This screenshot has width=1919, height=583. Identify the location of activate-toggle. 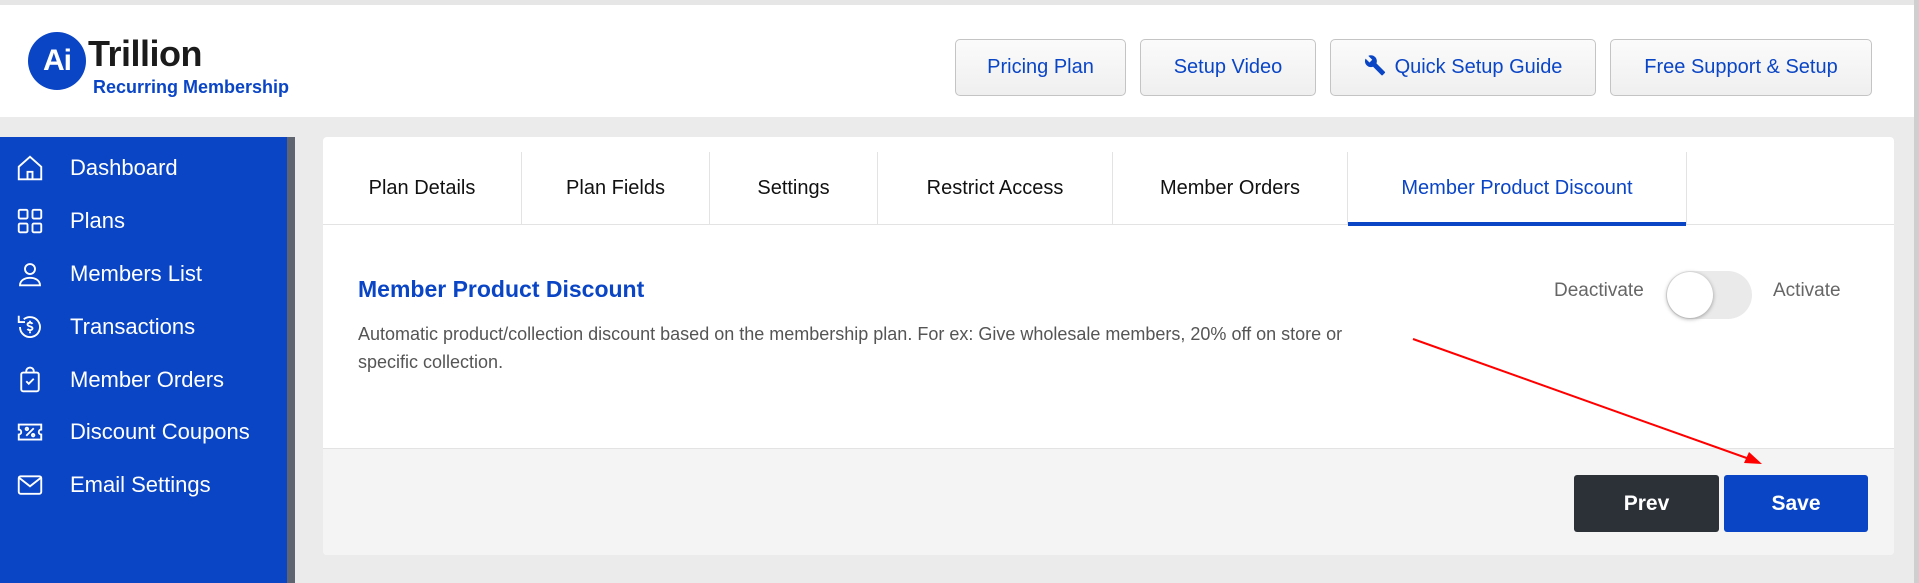
(1709, 295).